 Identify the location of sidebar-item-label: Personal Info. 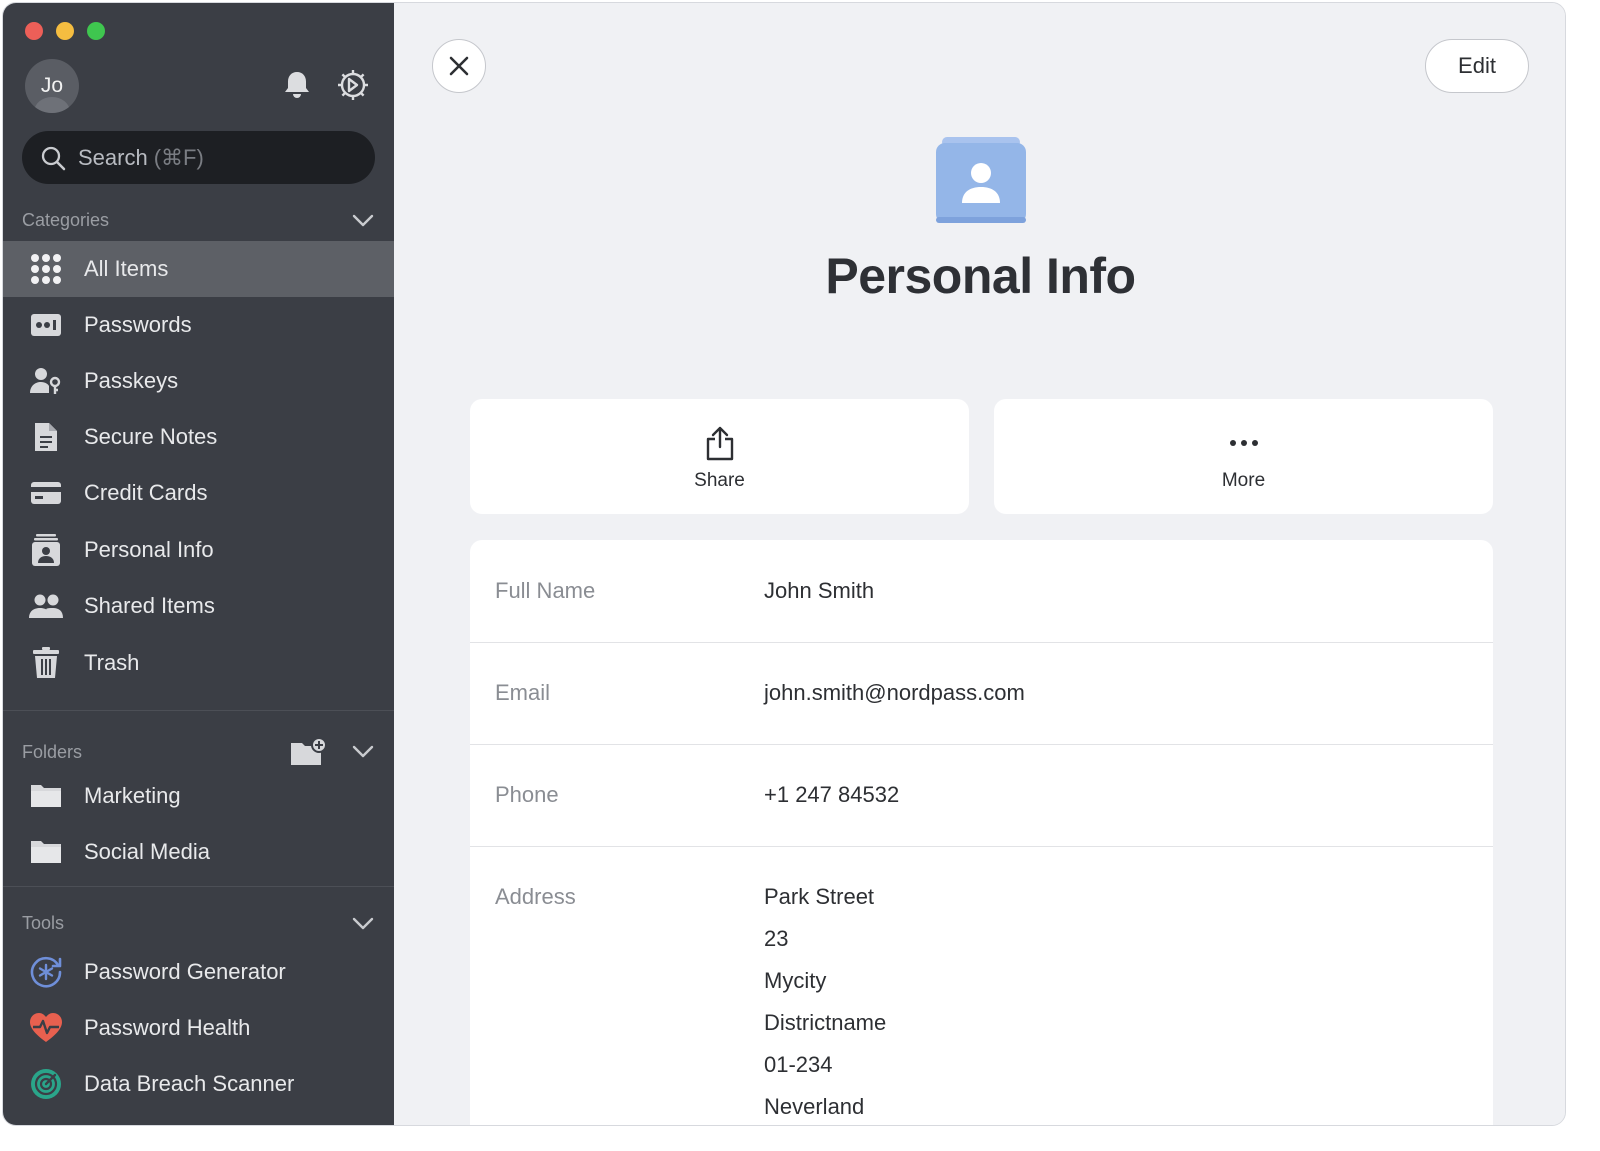
(149, 549).